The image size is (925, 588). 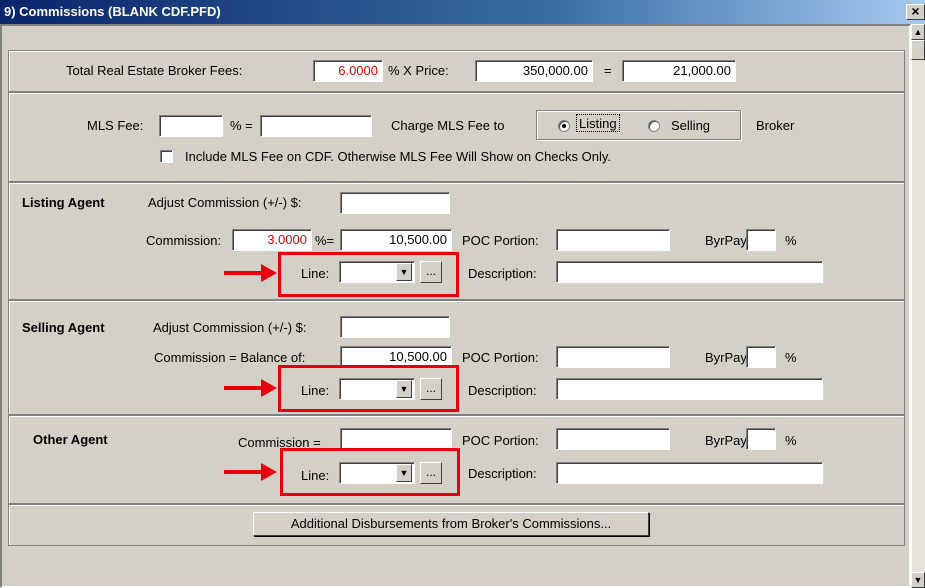 What do you see at coordinates (761, 439) in the screenshot?
I see `other-byrpay-input` at bounding box center [761, 439].